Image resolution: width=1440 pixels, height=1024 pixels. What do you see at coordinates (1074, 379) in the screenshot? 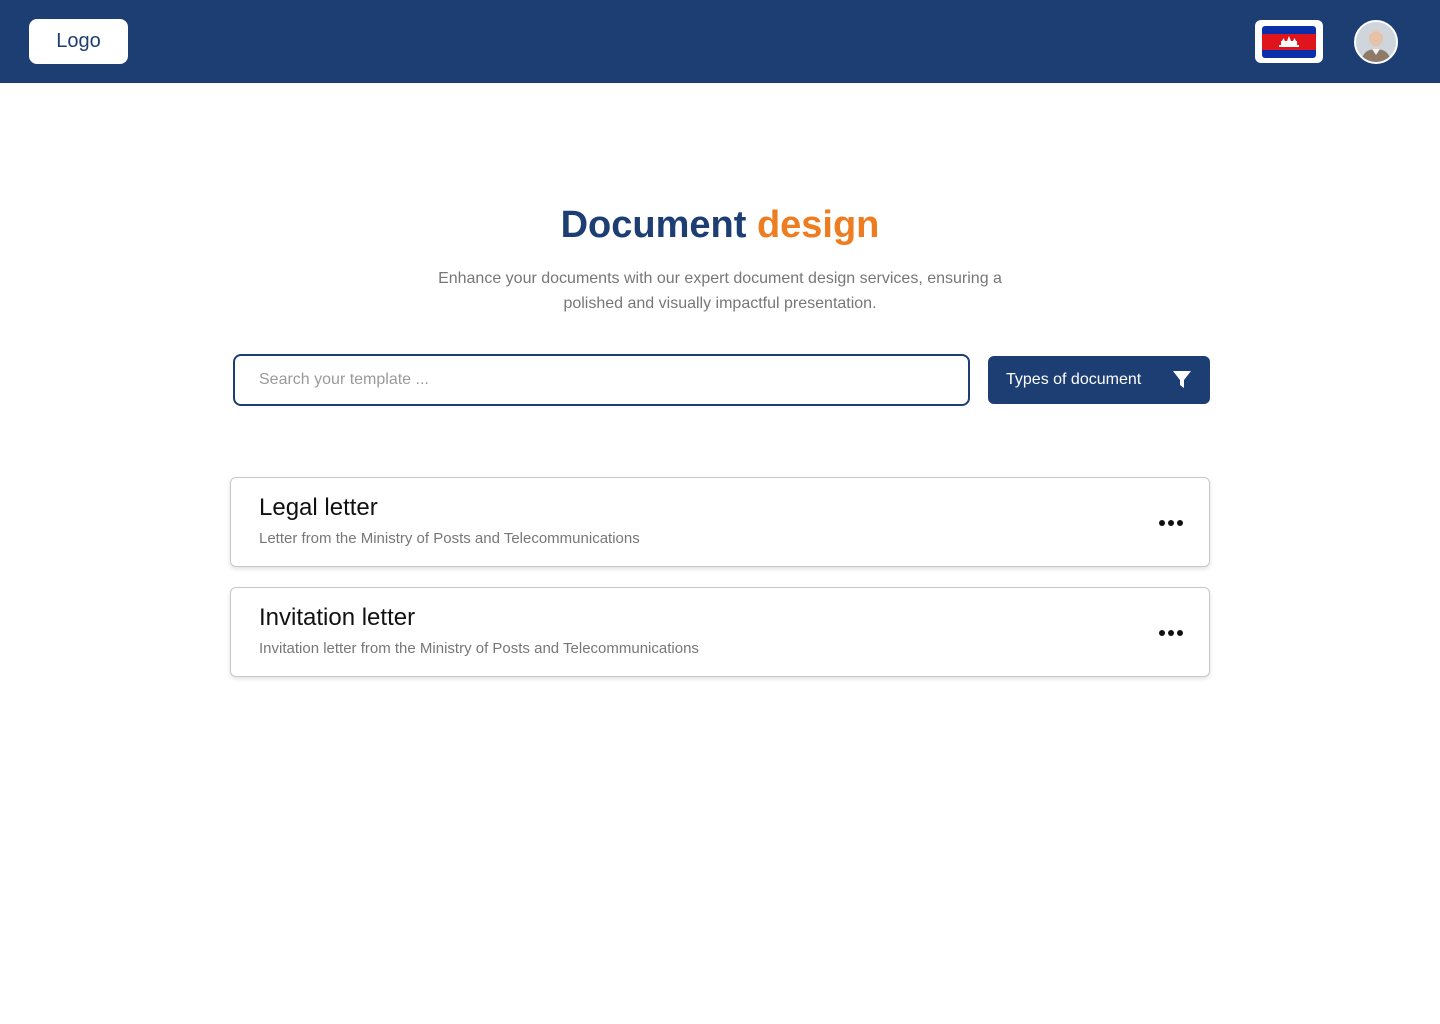
I see `filter-button-label: Types of document` at bounding box center [1074, 379].